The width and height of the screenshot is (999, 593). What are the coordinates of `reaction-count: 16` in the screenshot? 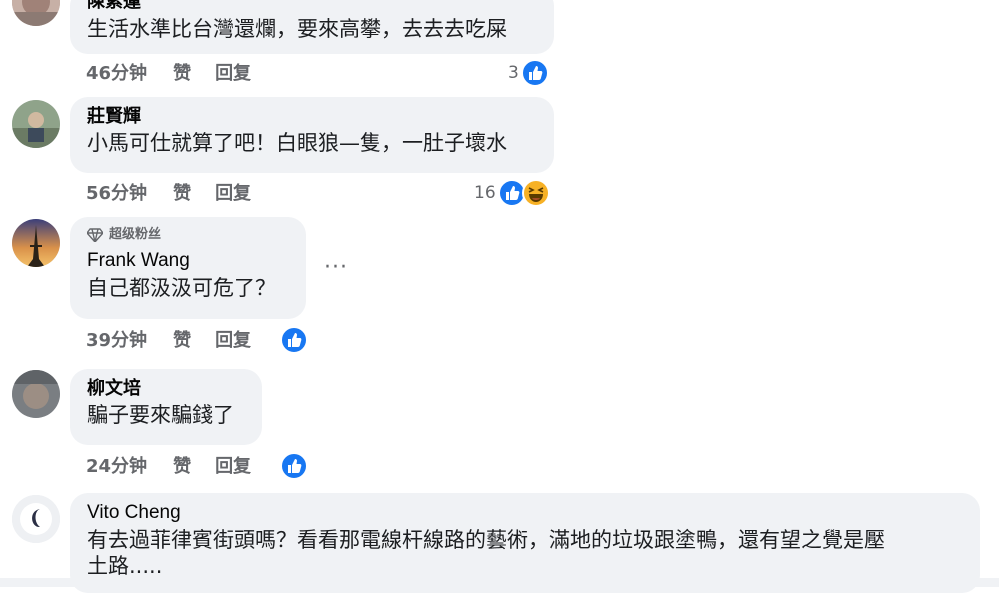 It's located at (485, 193).